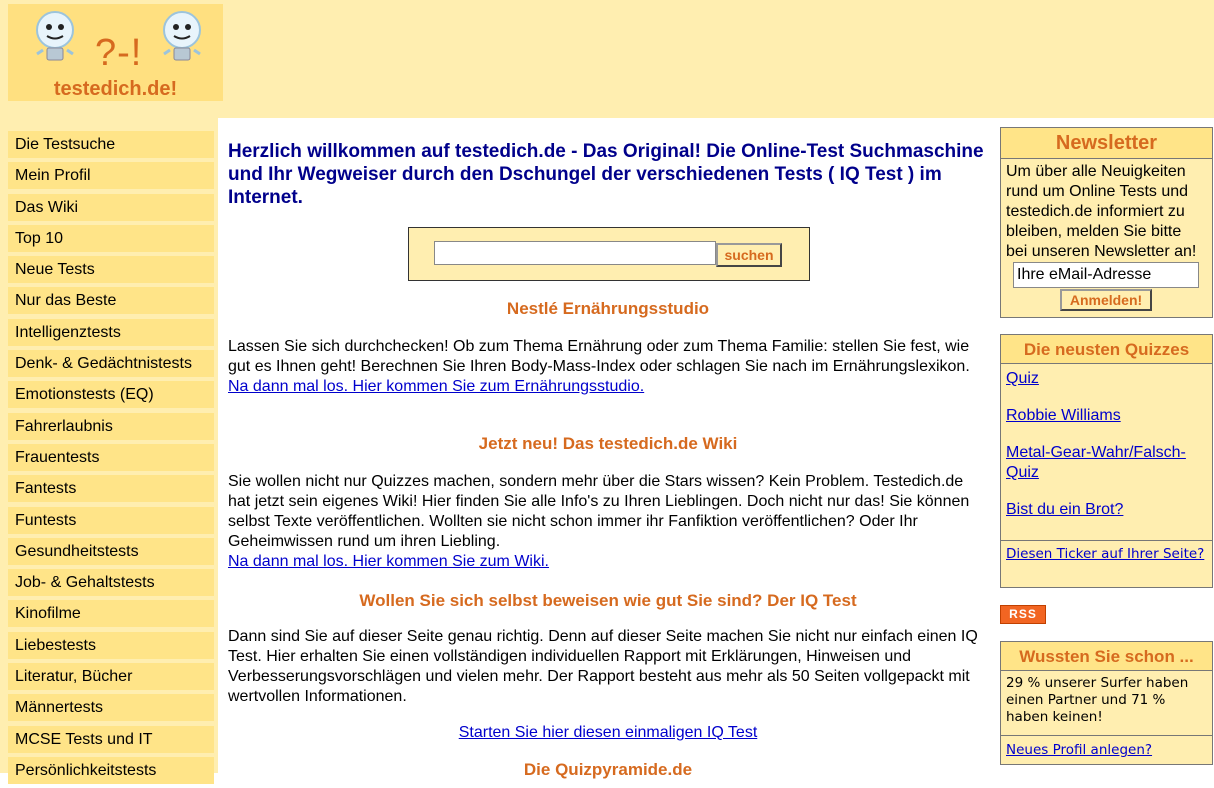  I want to click on quiz-link: Bist du ein Brot?, so click(1106, 510).